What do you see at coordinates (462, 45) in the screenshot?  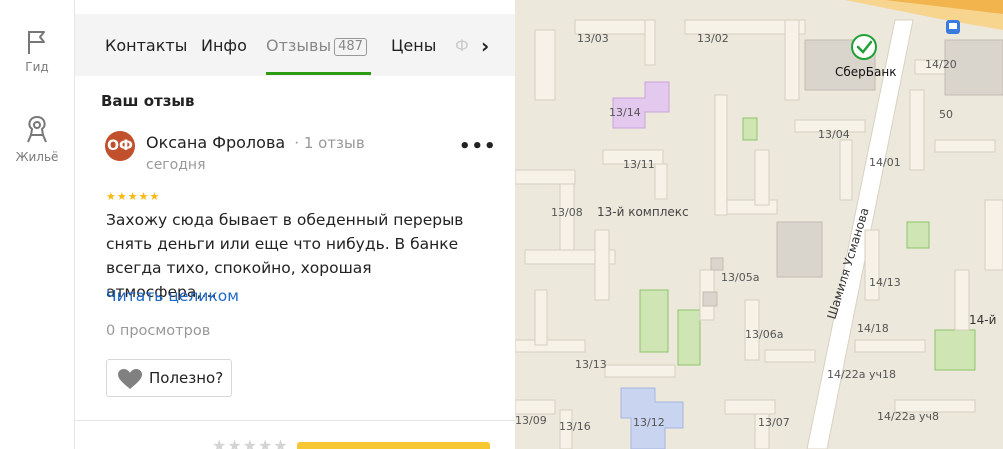 I see `tab-photos-partial: Ф` at bounding box center [462, 45].